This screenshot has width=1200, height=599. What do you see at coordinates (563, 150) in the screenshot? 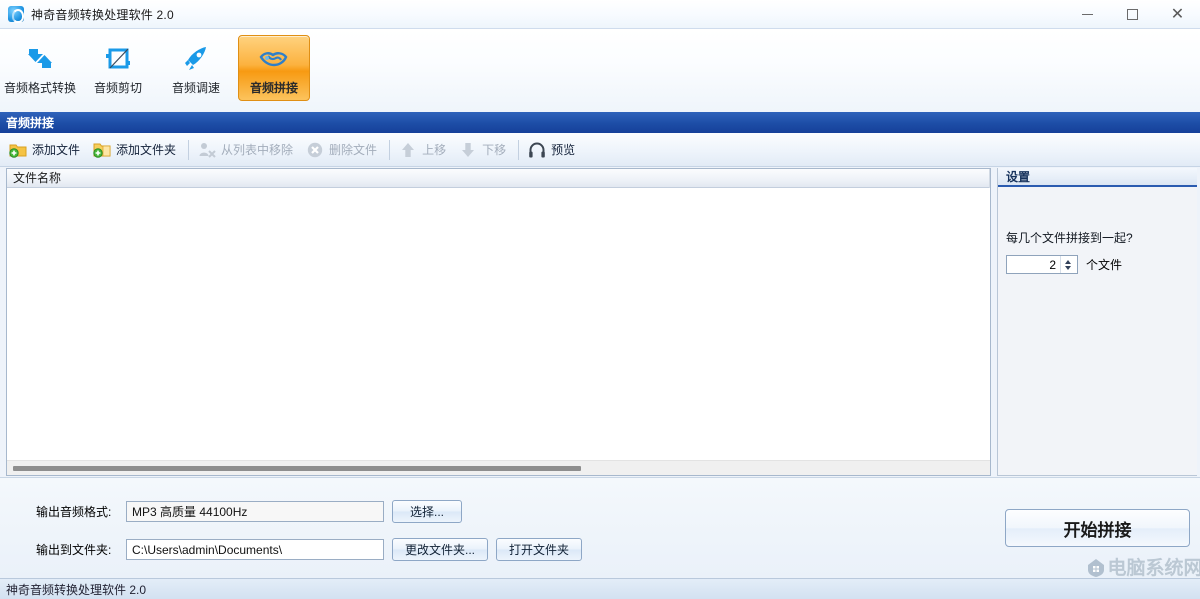
I see `button-label: 预览` at bounding box center [563, 150].